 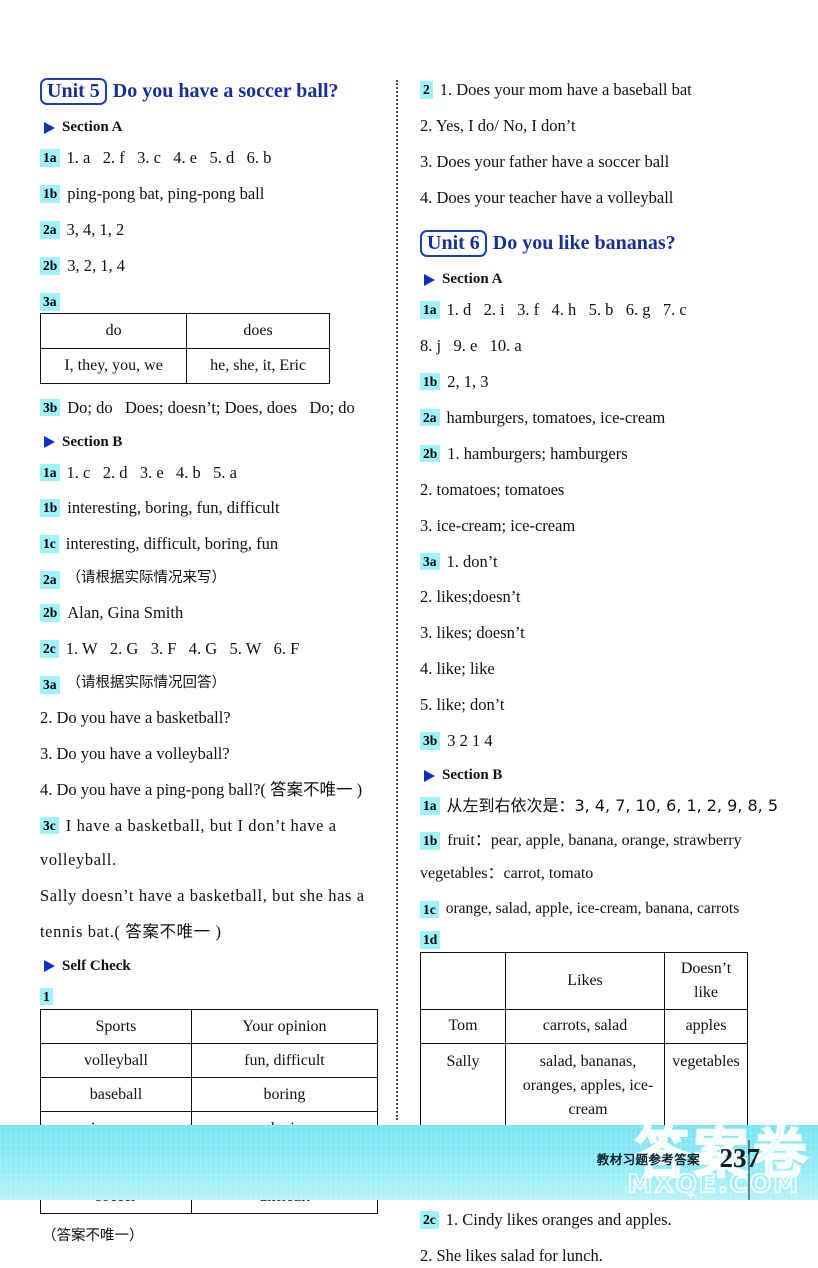 I want to click on answer-line: 1c interesting, difficult, boring, fun, so click(x=210, y=544).